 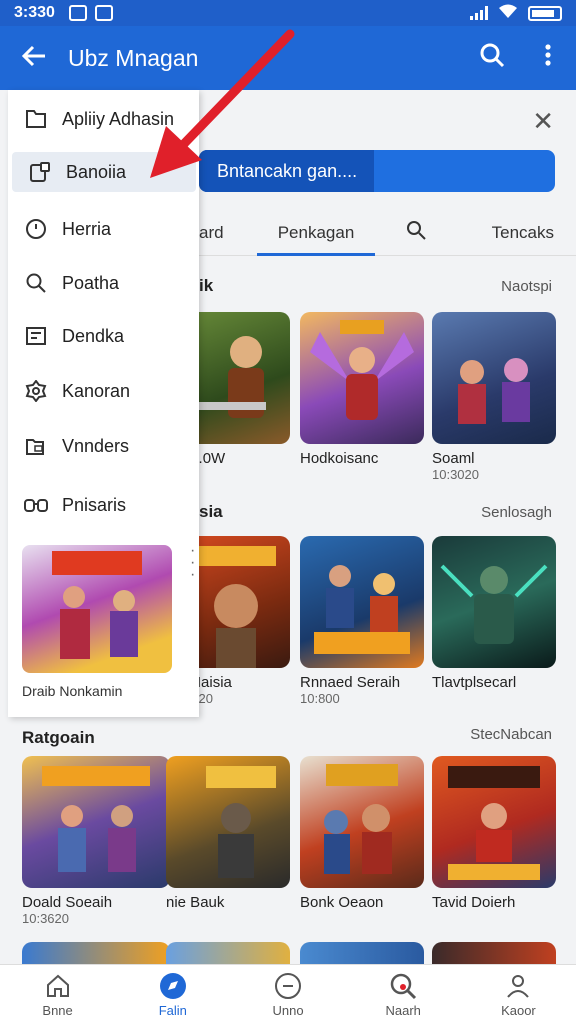 I want to click on nav-label: Bnne, so click(x=57, y=1010).